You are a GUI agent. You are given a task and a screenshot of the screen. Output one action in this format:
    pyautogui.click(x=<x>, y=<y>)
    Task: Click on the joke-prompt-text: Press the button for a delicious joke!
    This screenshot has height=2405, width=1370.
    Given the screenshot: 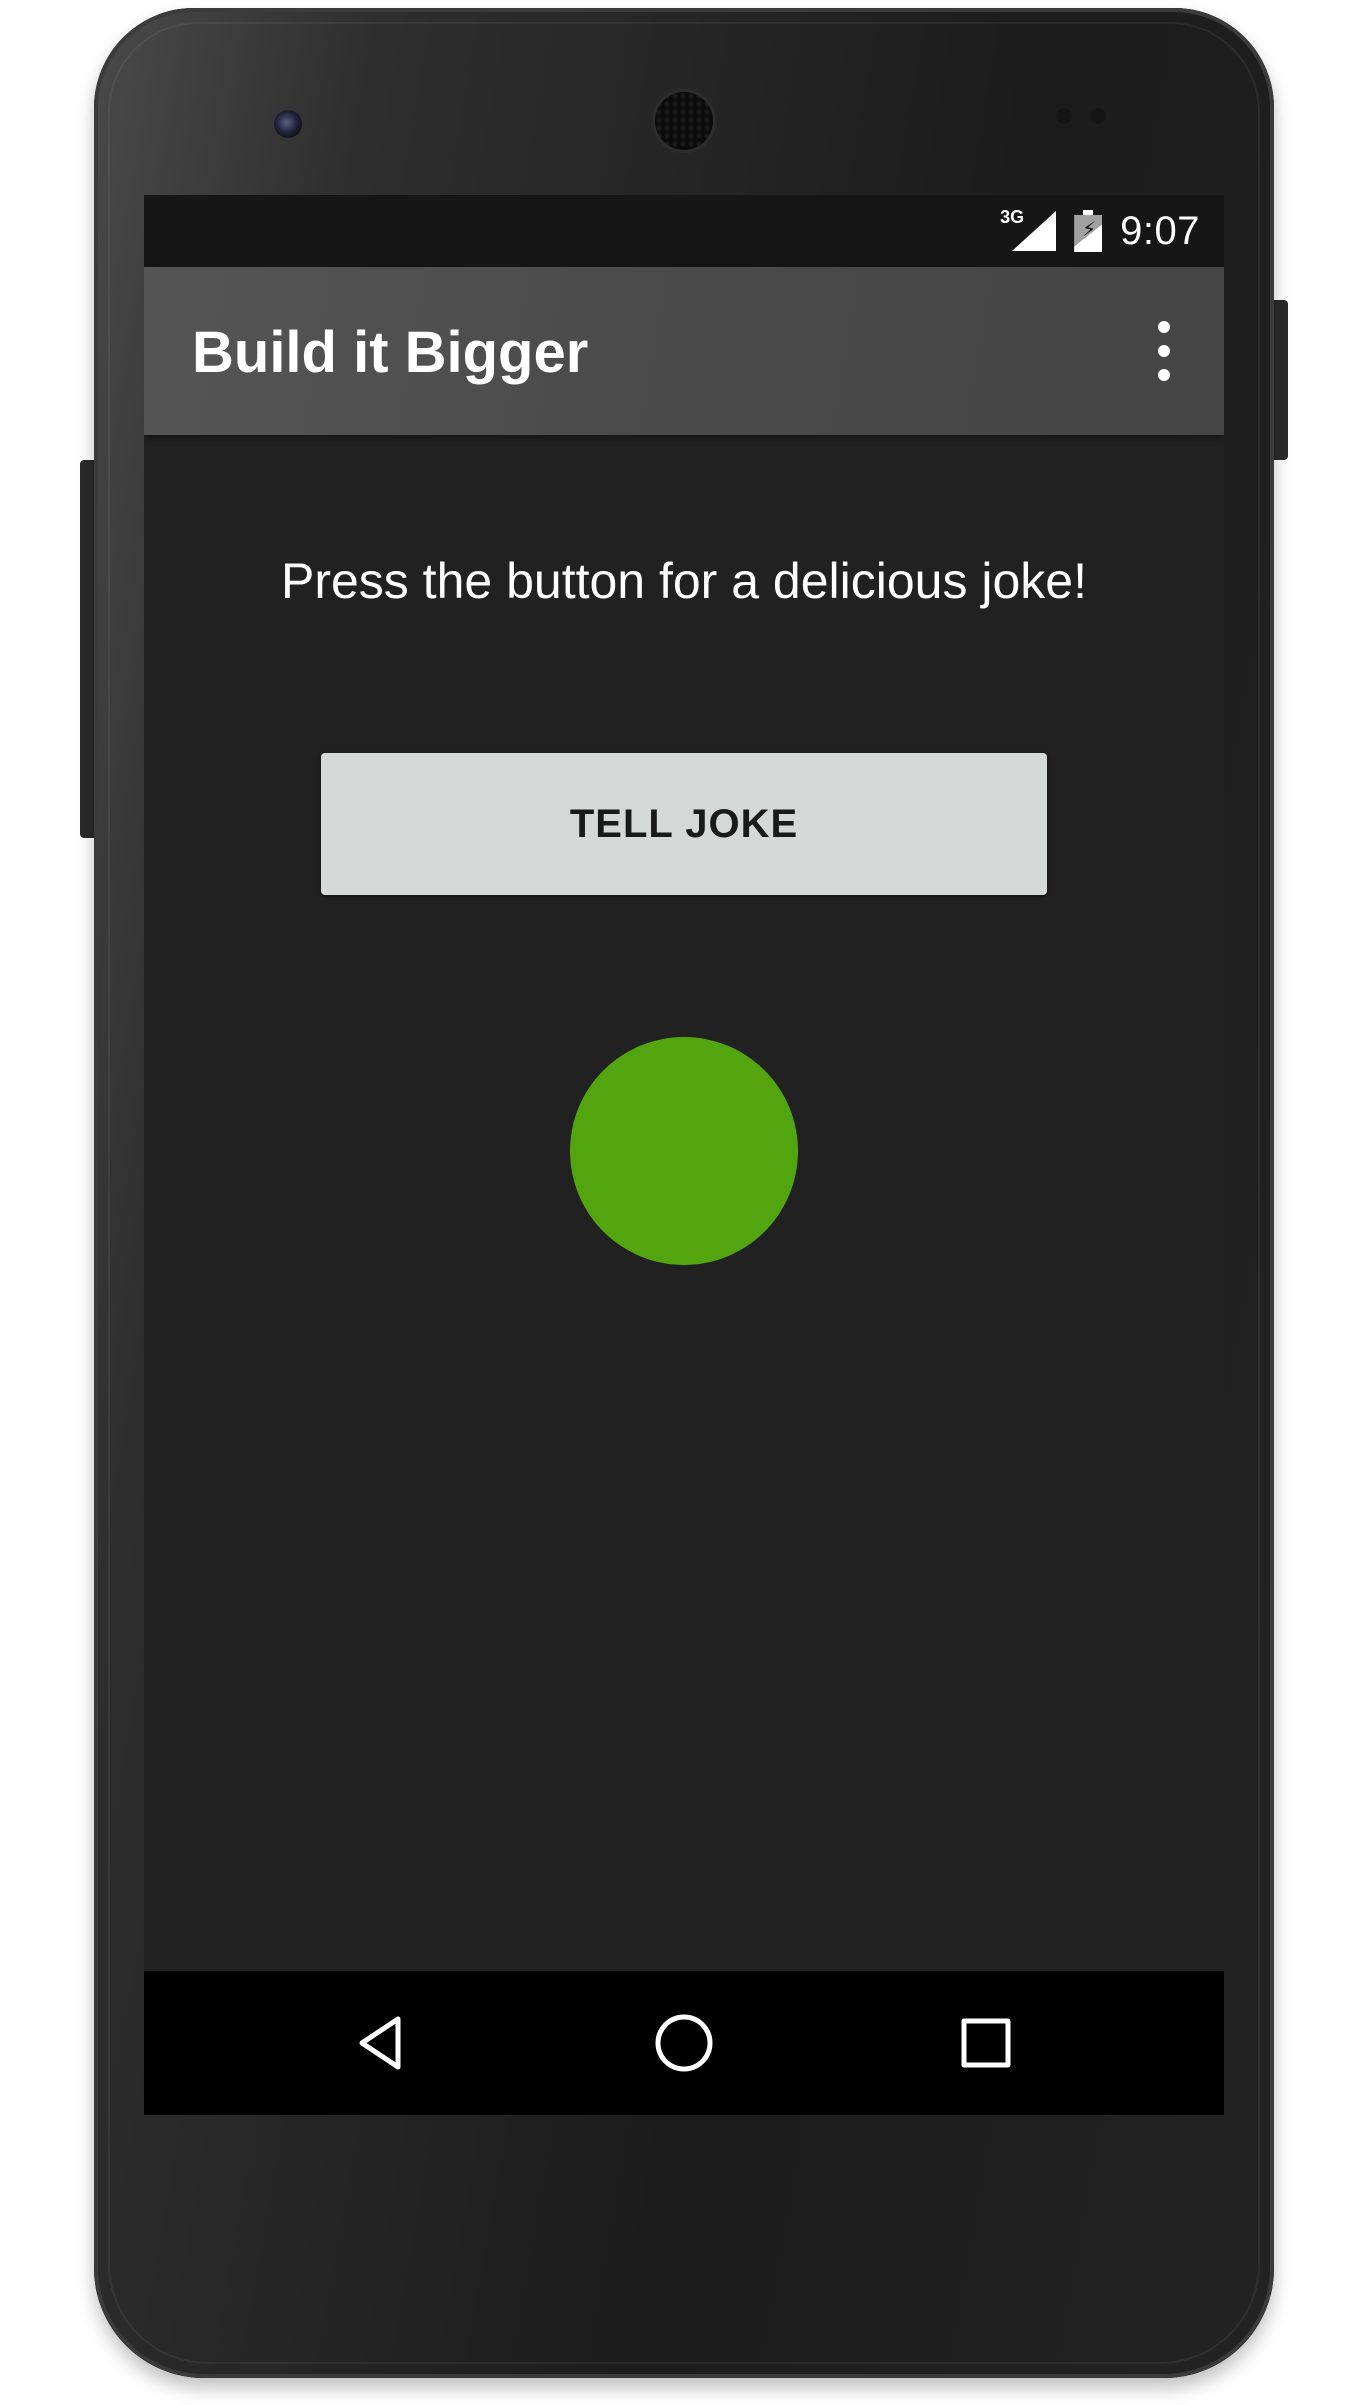 What is the action you would take?
    pyautogui.click(x=683, y=581)
    